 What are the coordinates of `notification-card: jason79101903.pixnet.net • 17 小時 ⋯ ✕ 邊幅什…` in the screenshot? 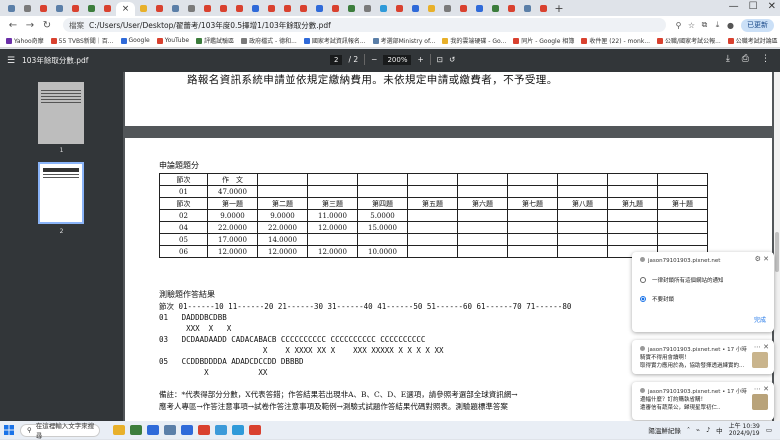 It's located at (703, 401).